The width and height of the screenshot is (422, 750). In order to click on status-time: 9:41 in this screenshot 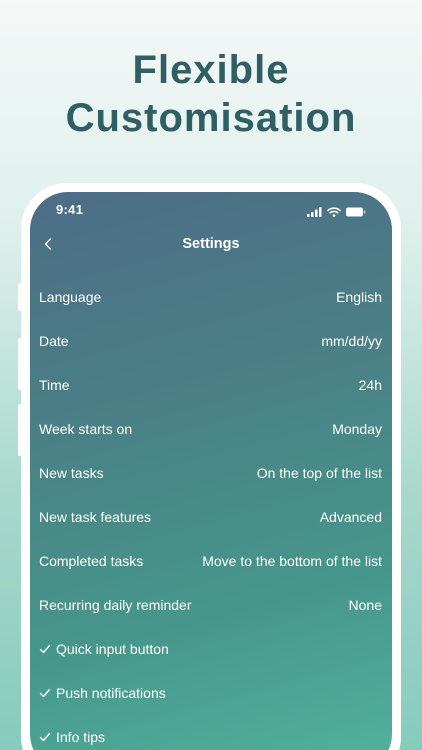, I will do `click(70, 209)`.